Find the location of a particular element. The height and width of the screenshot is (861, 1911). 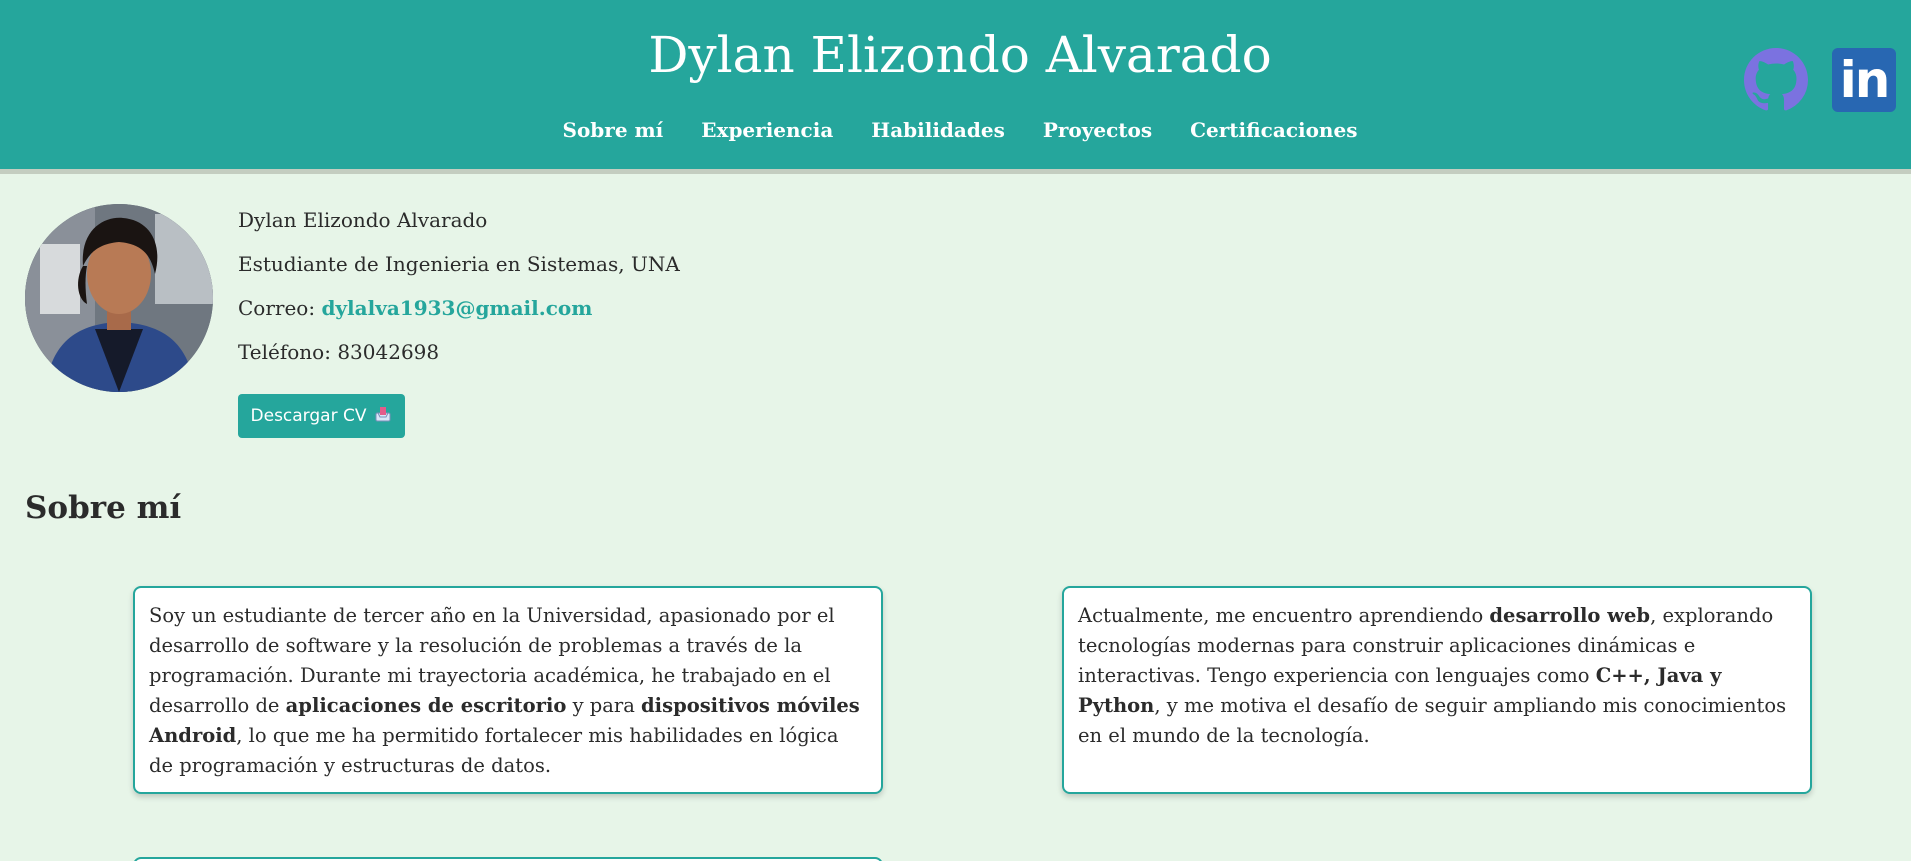

nav-link-proyectos: Proyectos is located at coordinates (1097, 130).